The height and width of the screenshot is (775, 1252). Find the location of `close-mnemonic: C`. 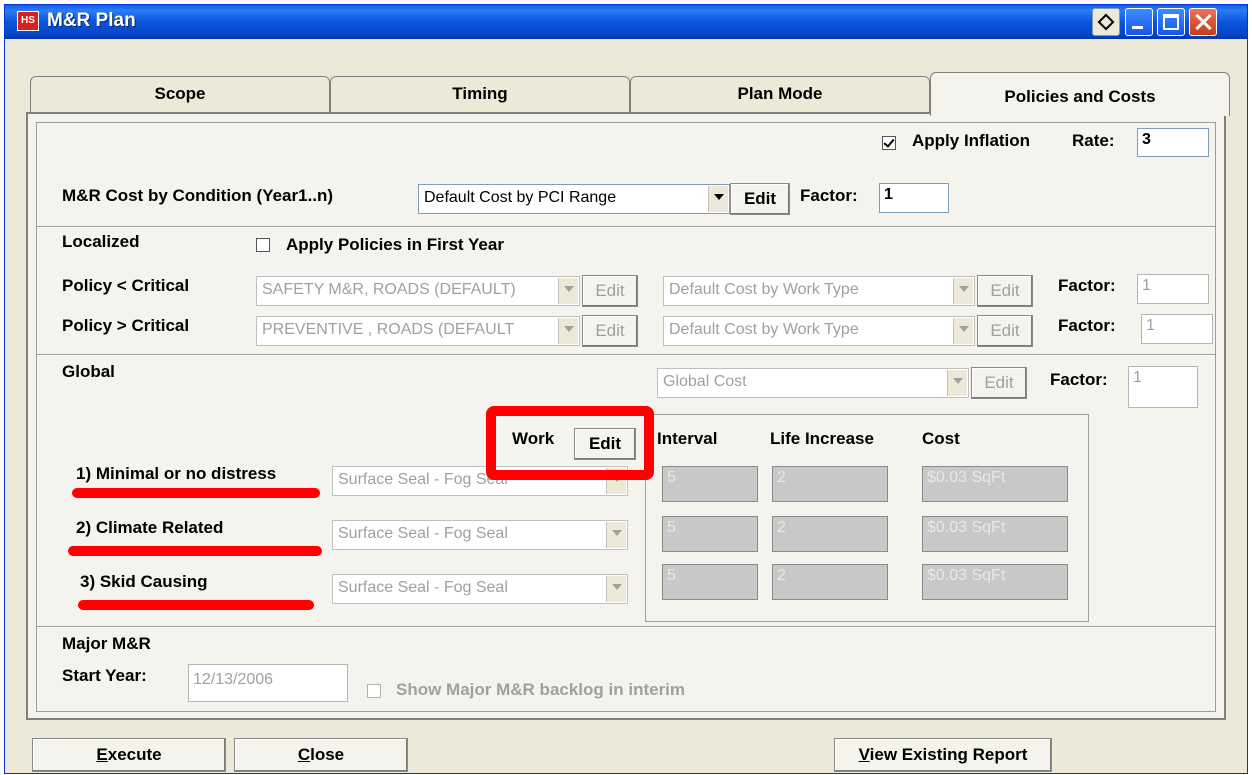

close-mnemonic: C is located at coordinates (304, 754).